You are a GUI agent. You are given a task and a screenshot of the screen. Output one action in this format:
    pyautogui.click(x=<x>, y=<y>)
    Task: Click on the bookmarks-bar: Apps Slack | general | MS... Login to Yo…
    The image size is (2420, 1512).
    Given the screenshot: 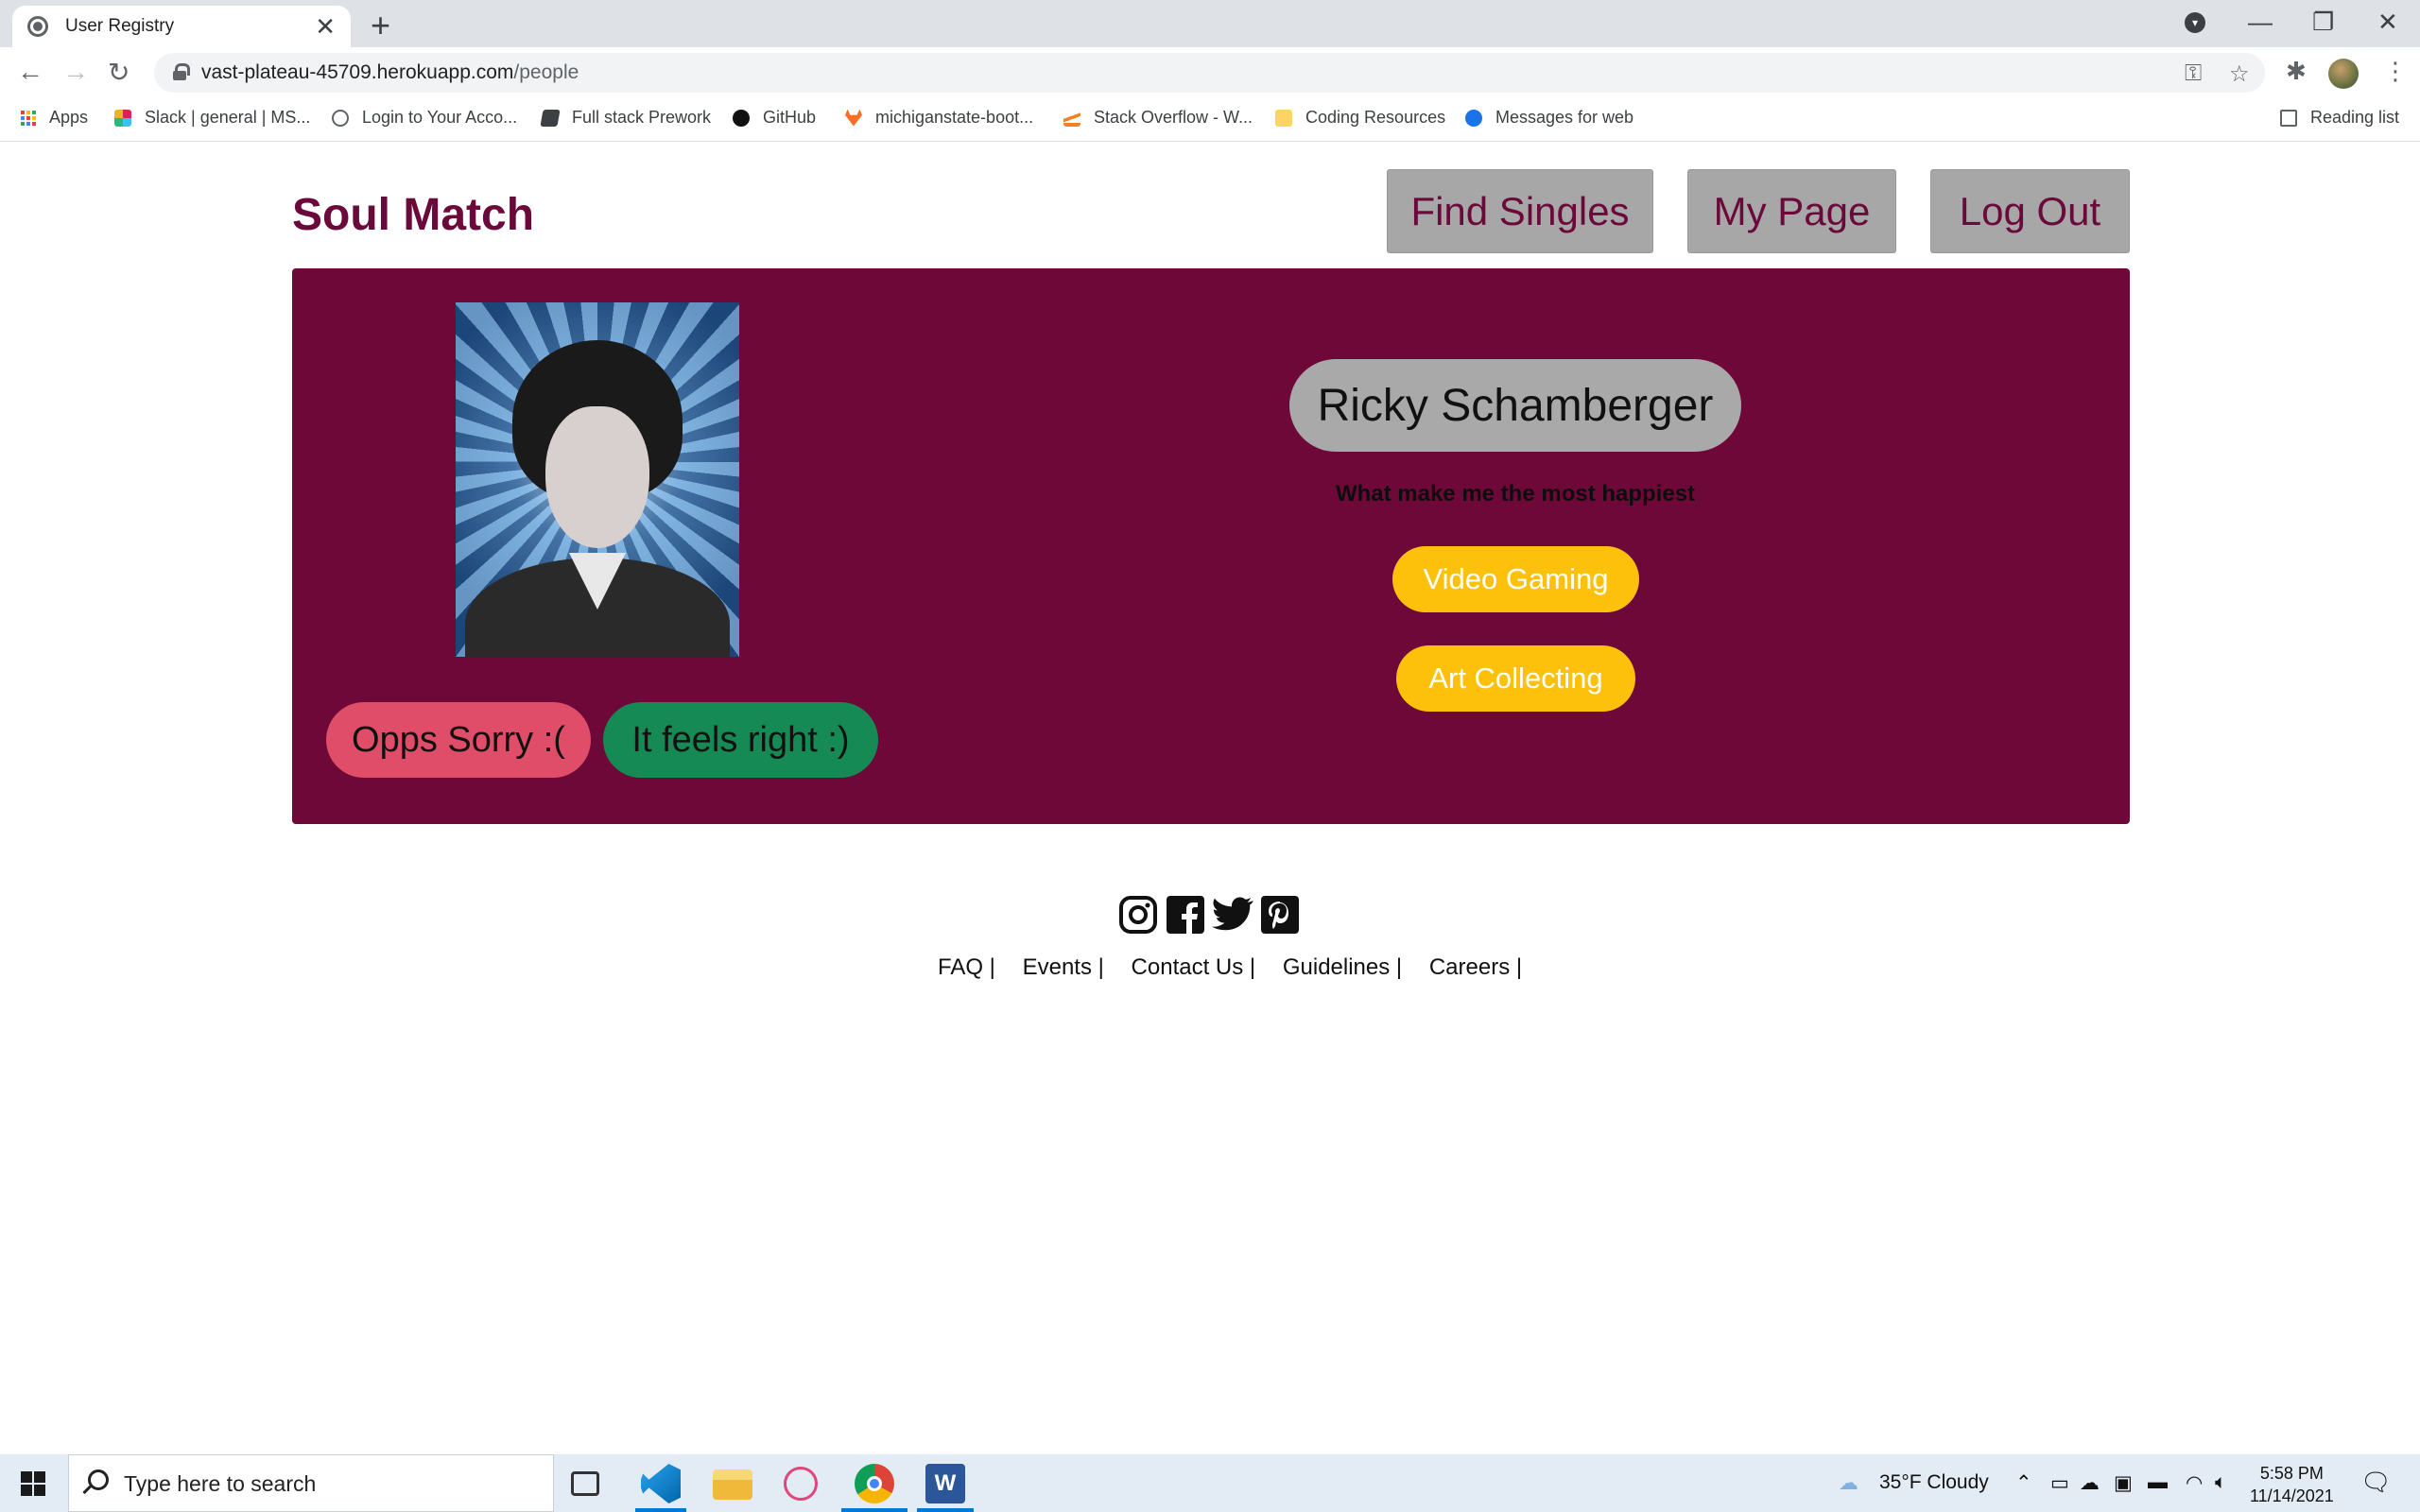 What is the action you would take?
    pyautogui.click(x=1210, y=120)
    